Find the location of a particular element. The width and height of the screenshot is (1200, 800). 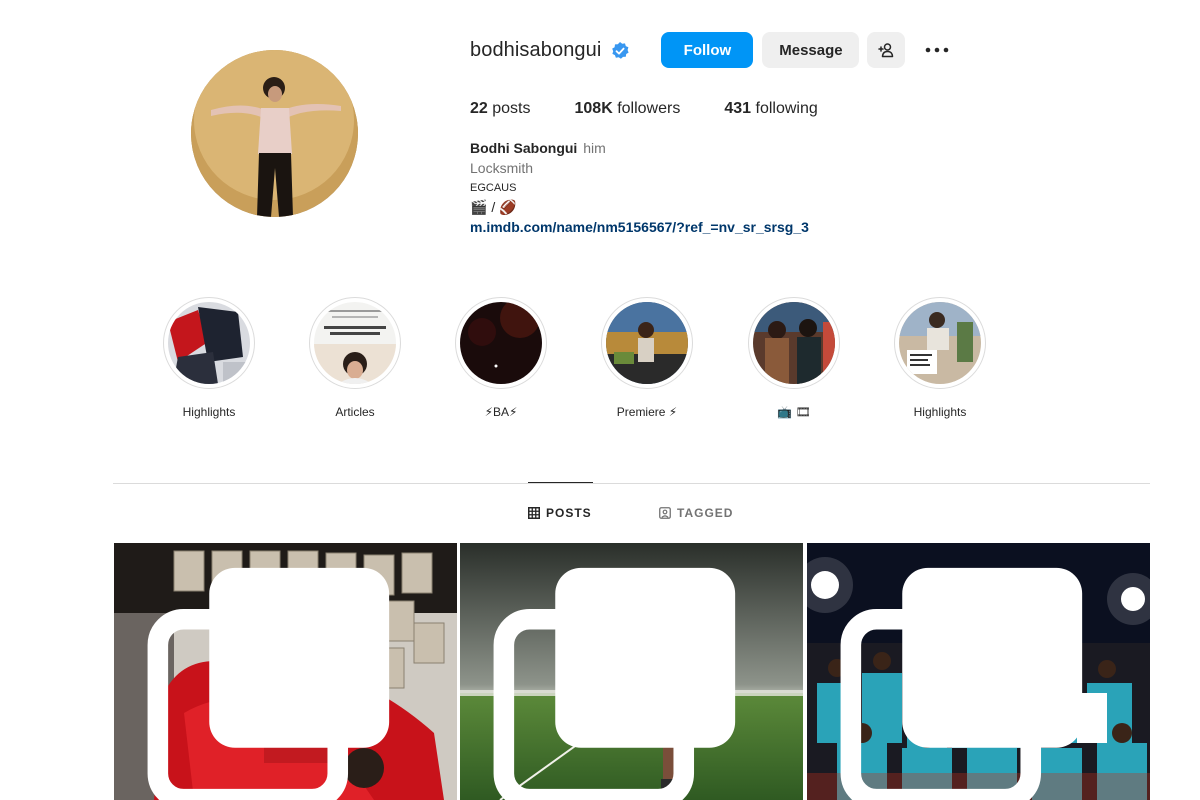

bio-emoji-line: 🎬 / 🏈 is located at coordinates (493, 207).